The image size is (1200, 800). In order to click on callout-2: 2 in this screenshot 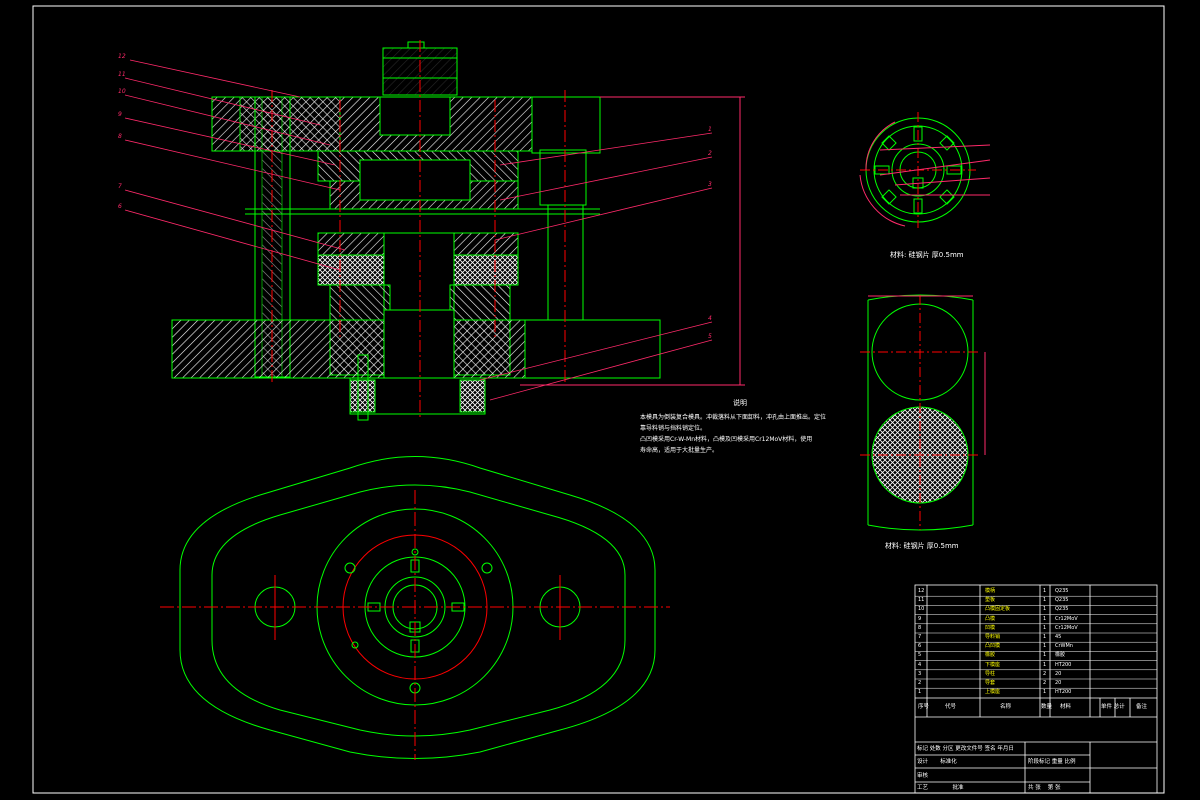, I will do `click(710, 153)`.